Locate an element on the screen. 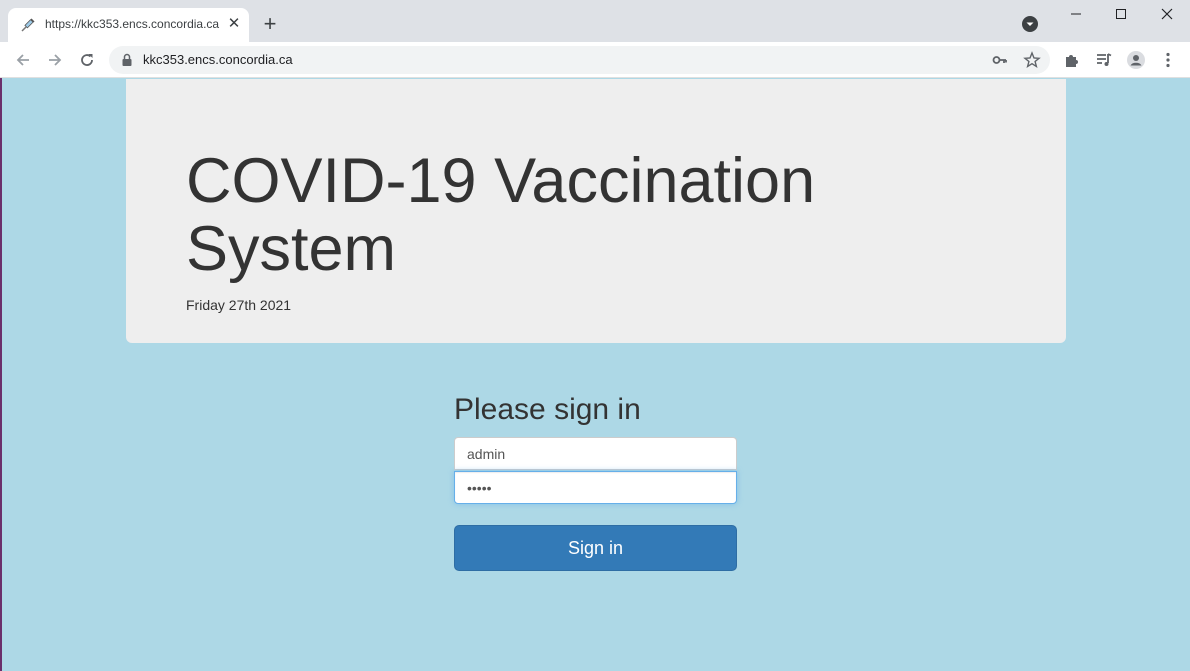 The image size is (1190, 671). minimize-icon is located at coordinates (1076, 14).